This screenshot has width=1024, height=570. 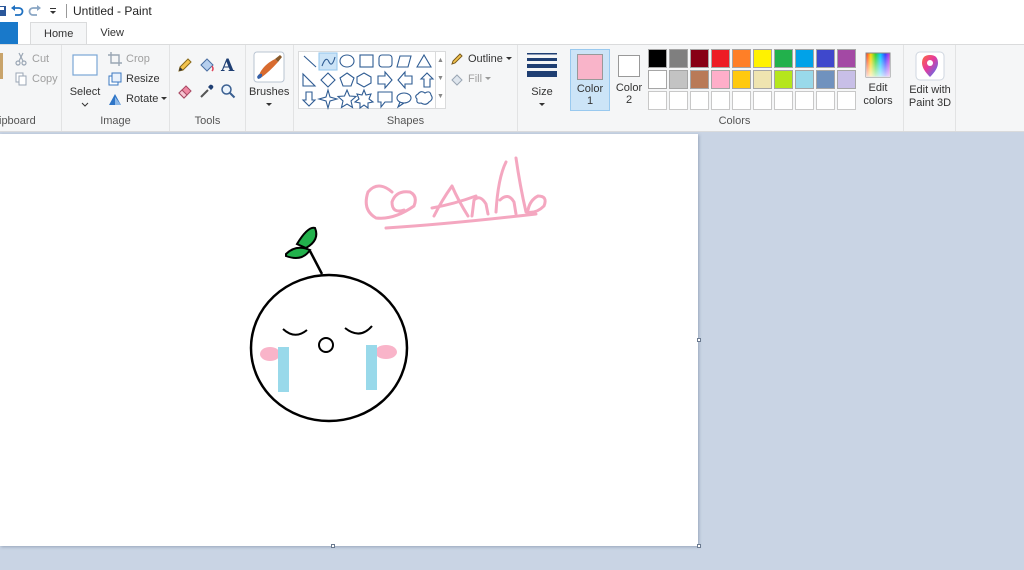 What do you see at coordinates (129, 59) in the screenshot?
I see `crop-button: Crop` at bounding box center [129, 59].